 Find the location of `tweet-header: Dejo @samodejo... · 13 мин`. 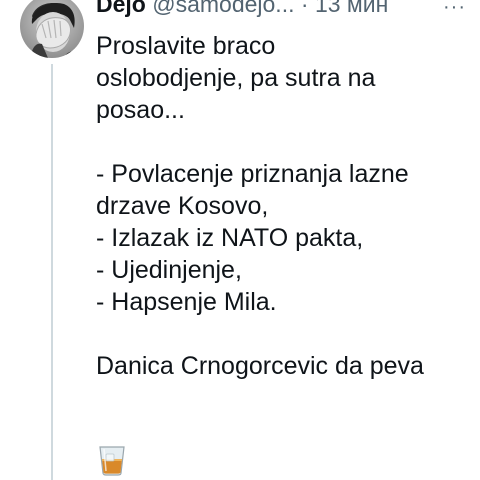

tweet-header: Dejo @samodejo... · 13 мин is located at coordinates (288, 8).